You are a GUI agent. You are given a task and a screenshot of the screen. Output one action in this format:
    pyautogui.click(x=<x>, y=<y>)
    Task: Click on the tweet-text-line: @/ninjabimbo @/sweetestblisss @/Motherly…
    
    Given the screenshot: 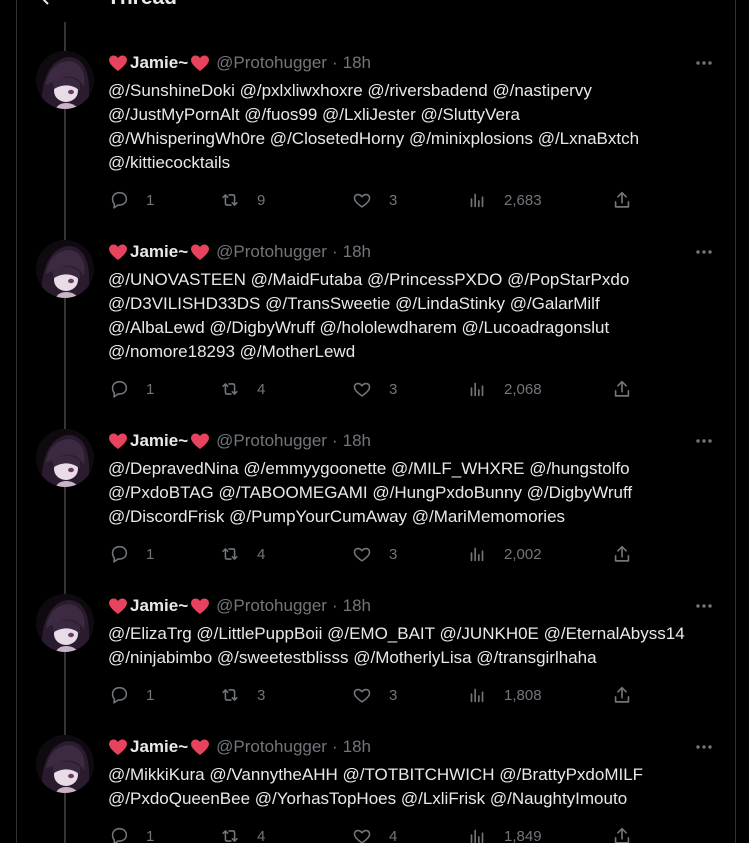 What is the action you would take?
    pyautogui.click(x=418, y=658)
    